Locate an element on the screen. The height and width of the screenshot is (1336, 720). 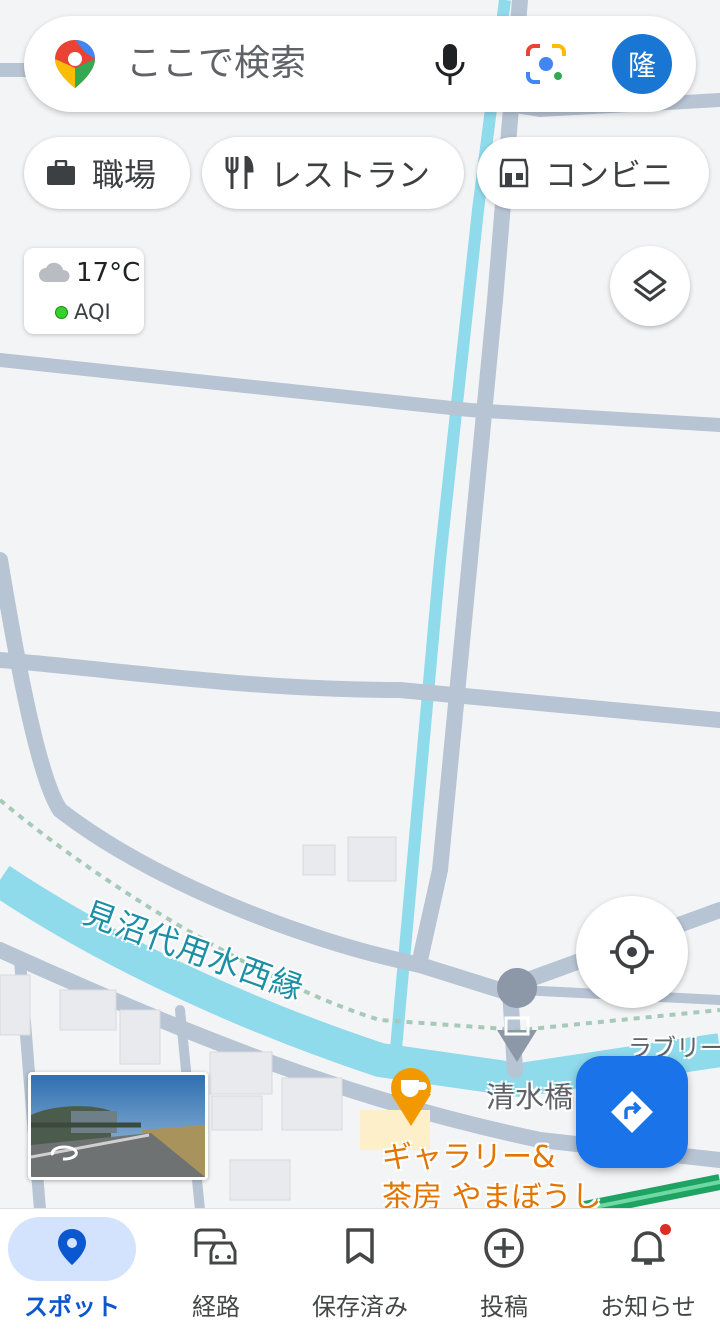
nav-go-label: 経路 is located at coordinates (216, 1307).